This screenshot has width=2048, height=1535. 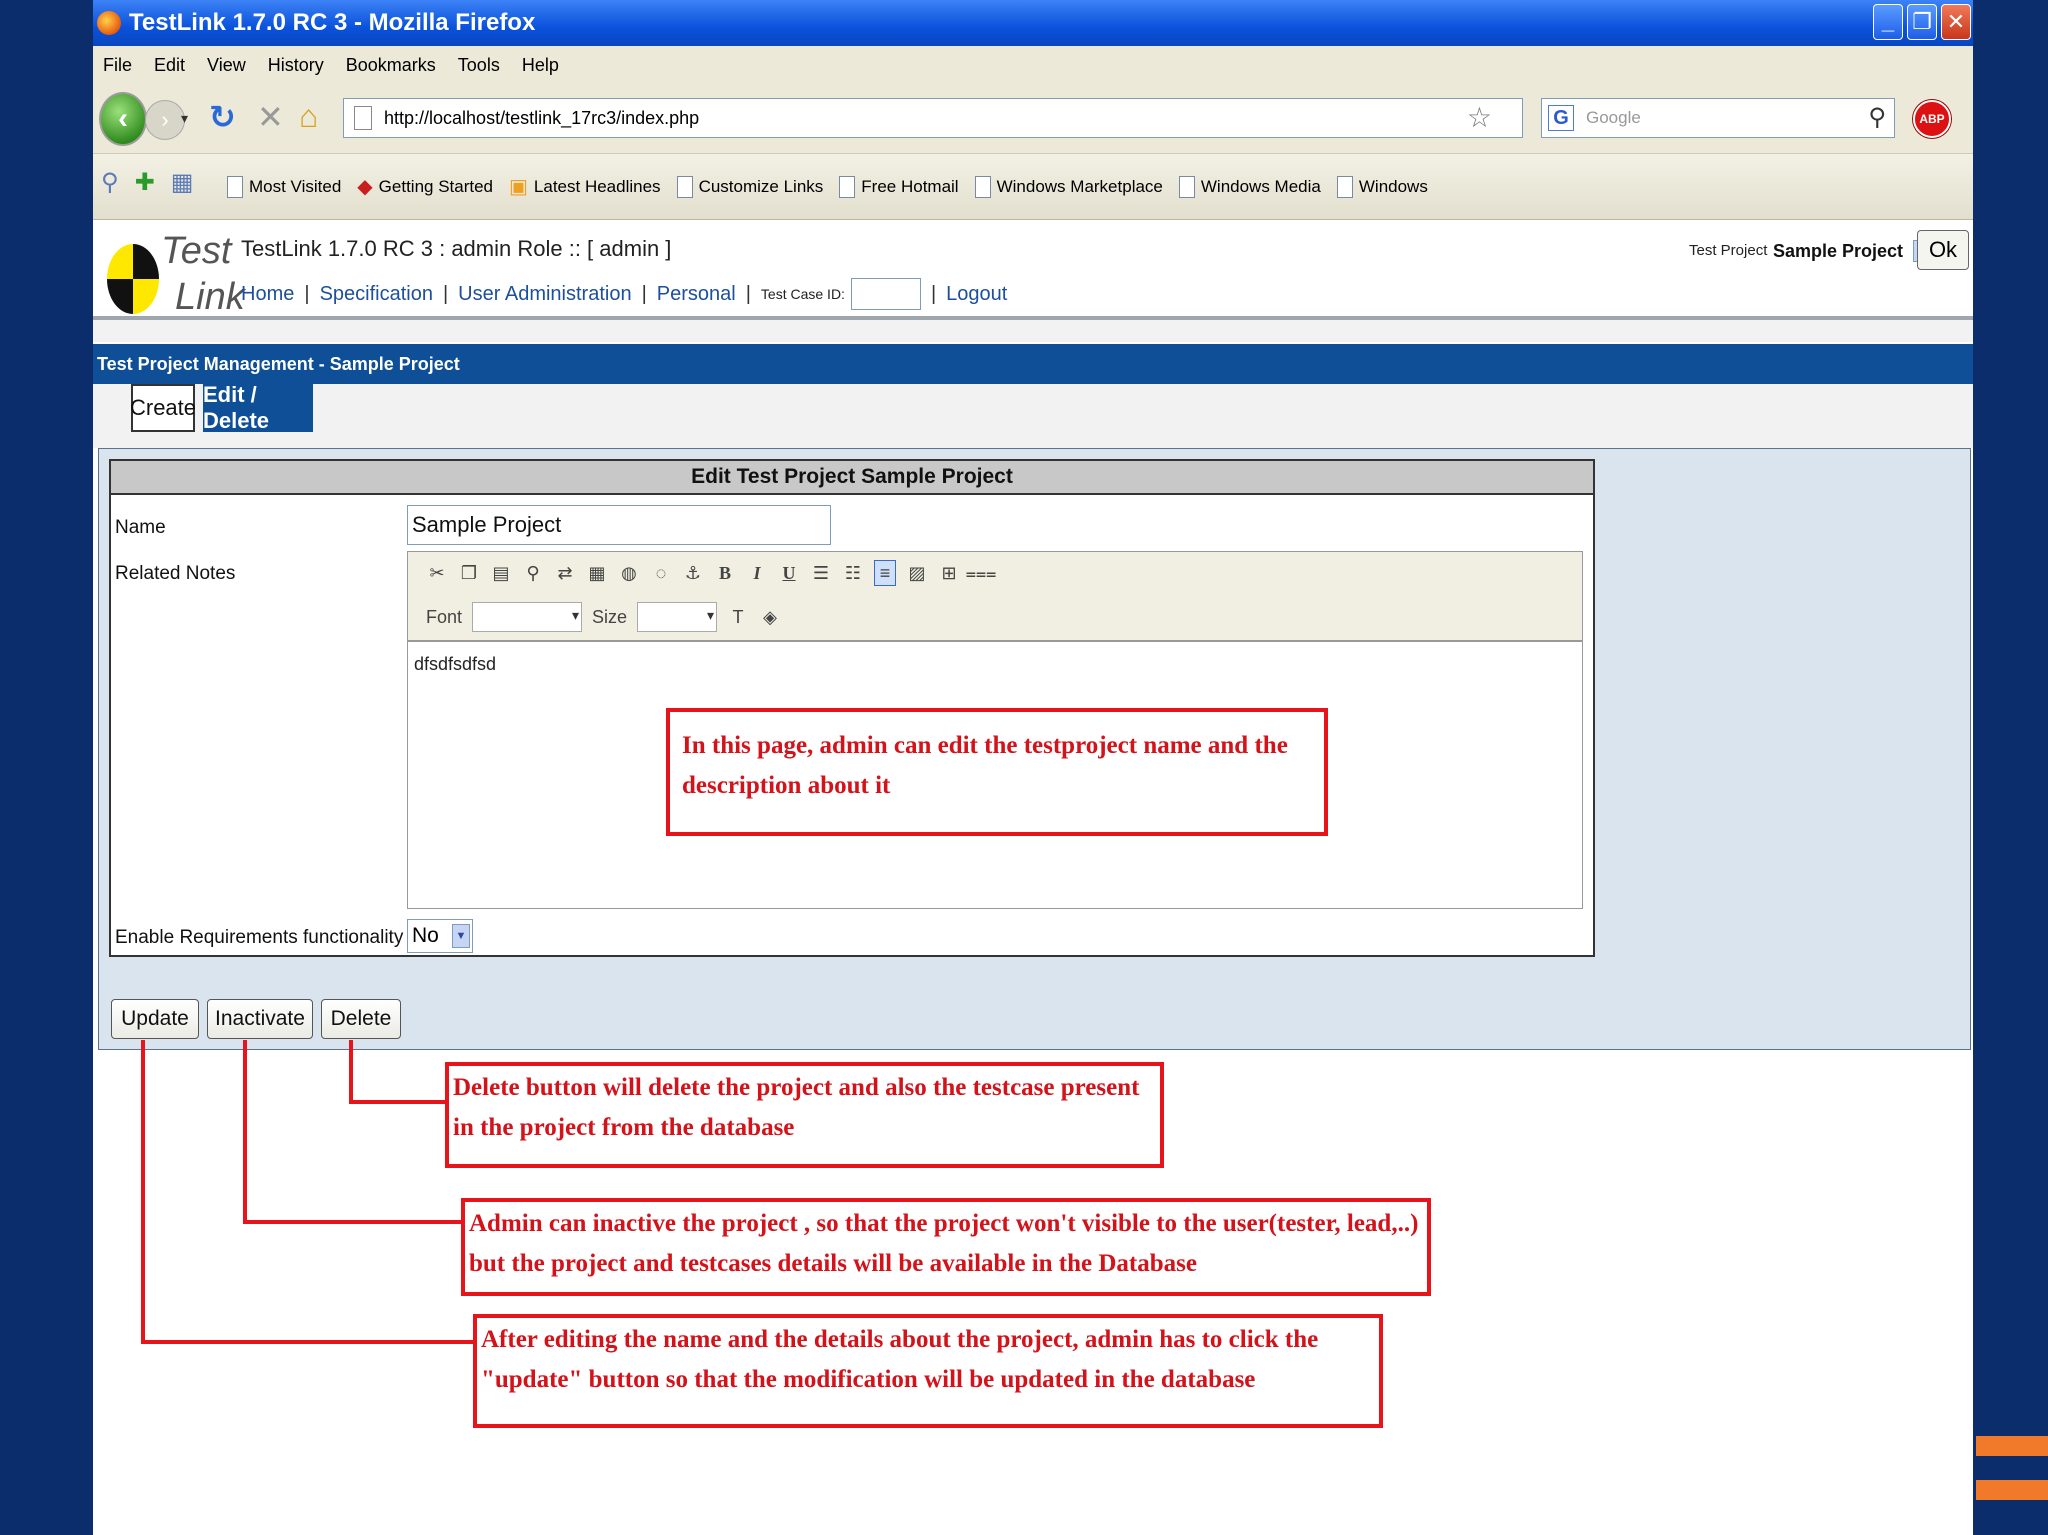 I want to click on inactivate-button: Inactivate, so click(x=260, y=1019).